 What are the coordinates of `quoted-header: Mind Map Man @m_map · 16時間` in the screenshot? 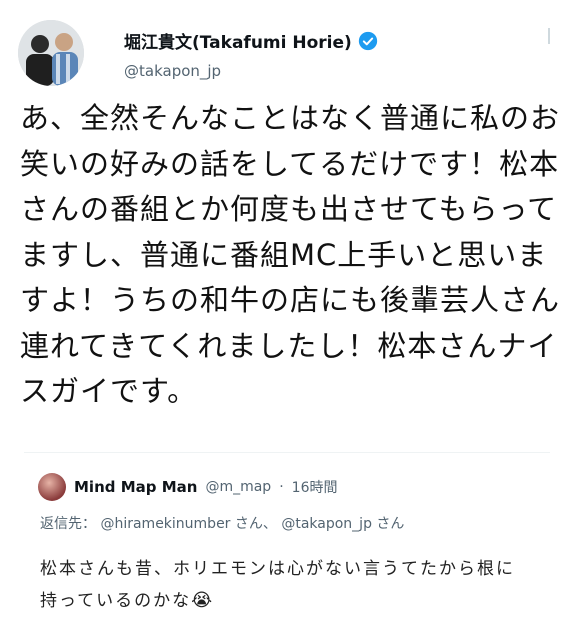 It's located at (187, 487).